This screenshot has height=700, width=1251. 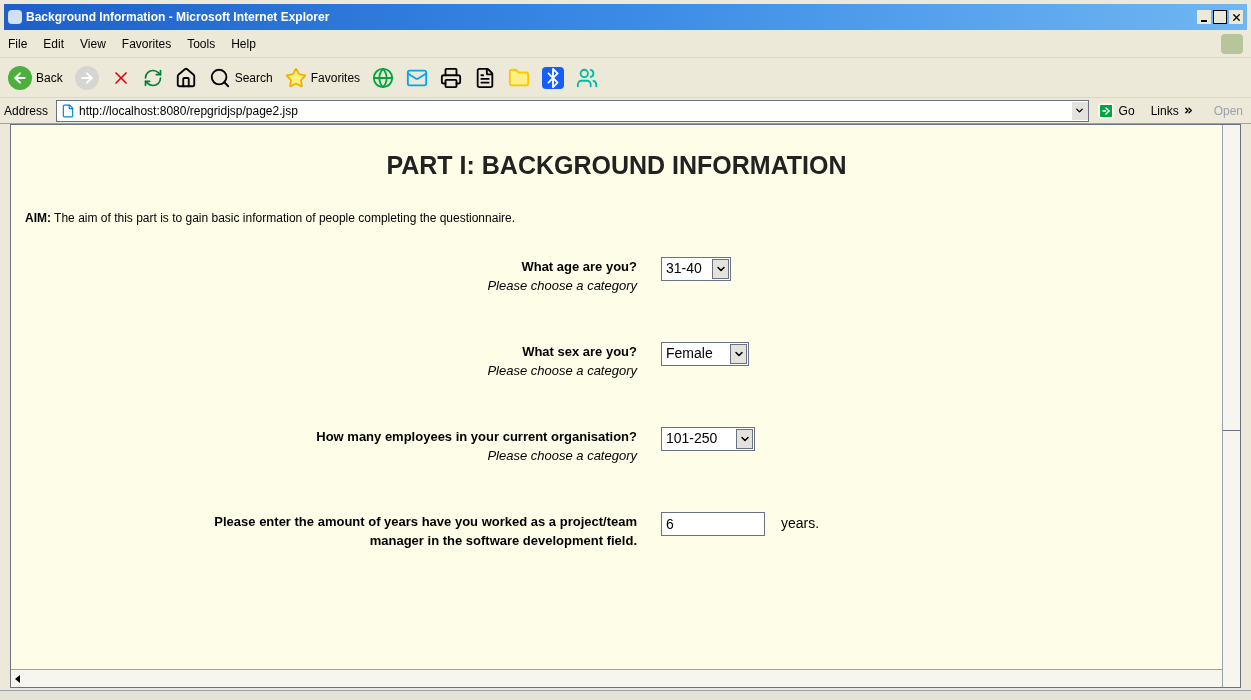 What do you see at coordinates (572, 110) in the screenshot?
I see `address-field: http://localhost:8080/repgridjsp/page2.jsp` at bounding box center [572, 110].